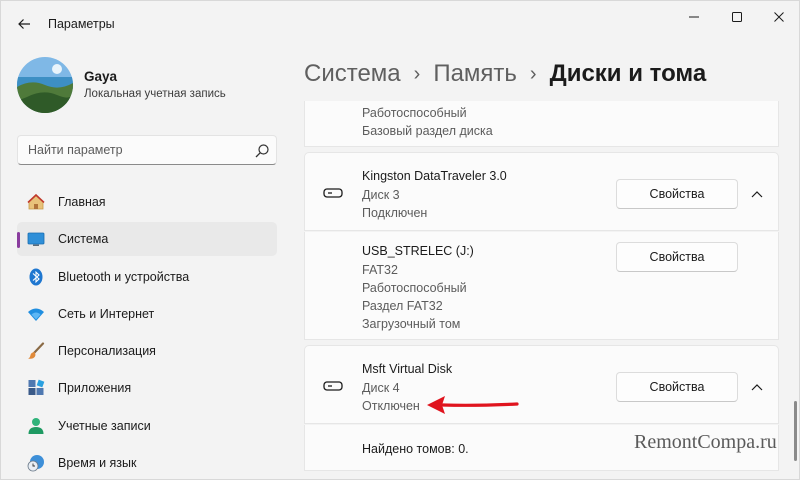 The height and width of the screenshot is (480, 800). What do you see at coordinates (36, 388) in the screenshot?
I see `apps-icon` at bounding box center [36, 388].